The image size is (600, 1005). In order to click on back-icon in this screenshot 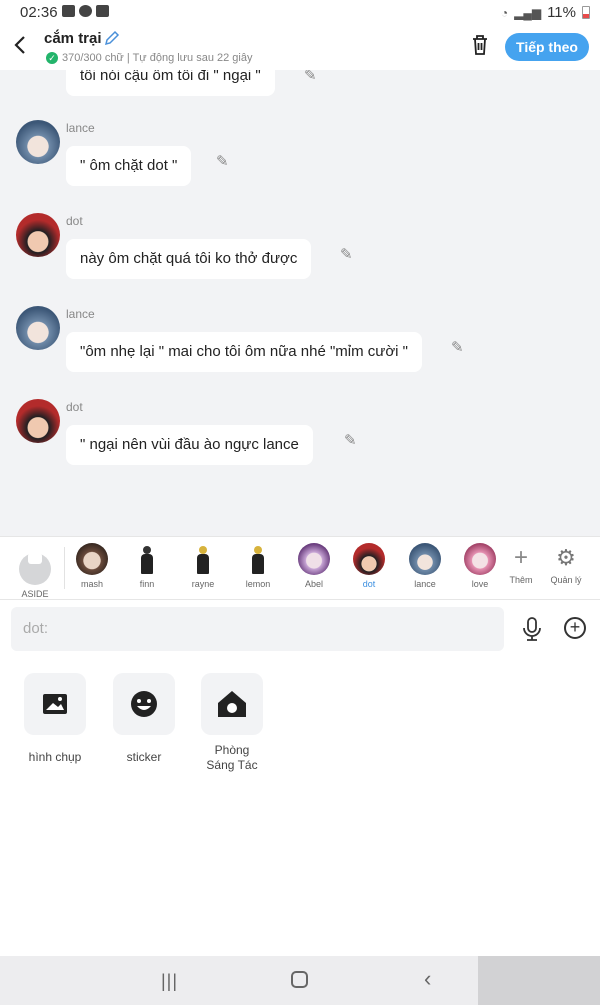, I will do `click(23, 47)`.